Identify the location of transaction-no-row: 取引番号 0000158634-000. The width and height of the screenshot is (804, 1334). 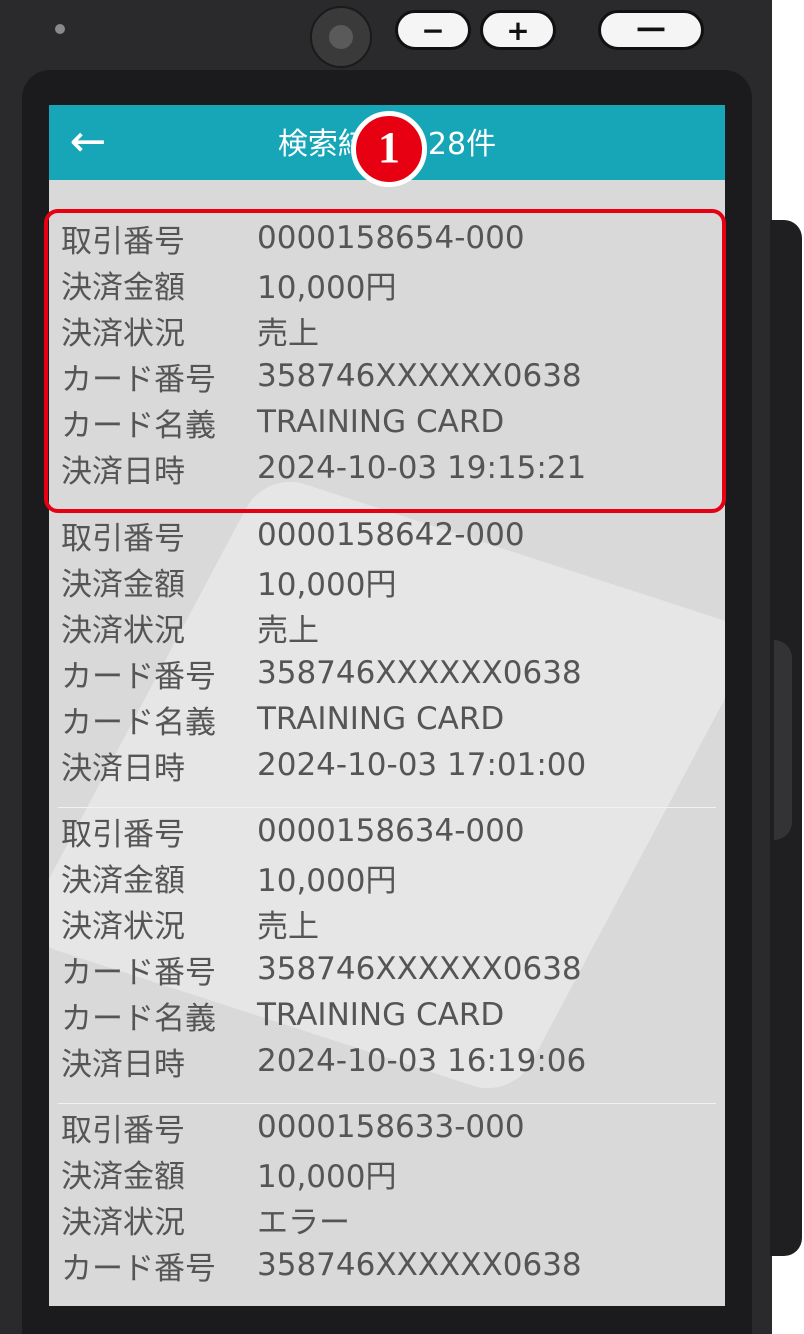
(388, 831).